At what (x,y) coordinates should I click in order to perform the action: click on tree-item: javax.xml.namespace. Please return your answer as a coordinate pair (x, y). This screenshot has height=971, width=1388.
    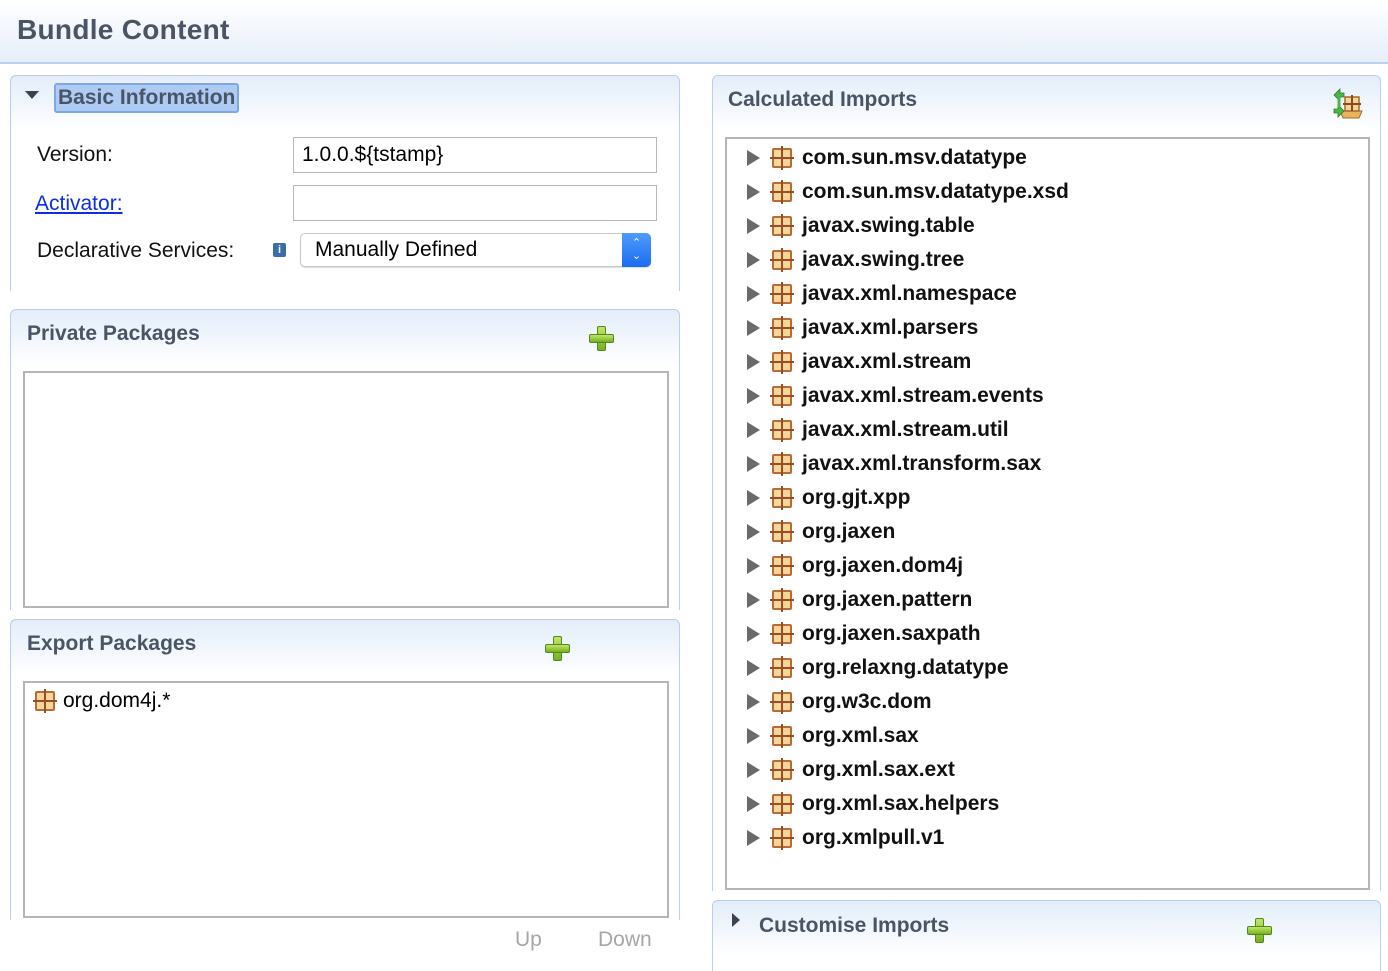
    Looking at the image, I should click on (882, 294).